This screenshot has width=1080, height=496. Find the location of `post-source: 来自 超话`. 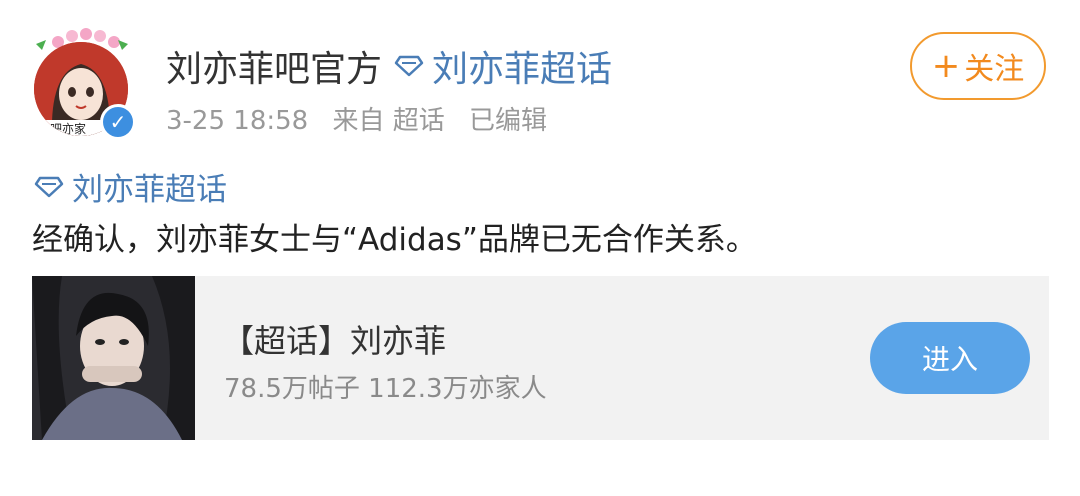

post-source: 来自 超话 is located at coordinates (388, 121).